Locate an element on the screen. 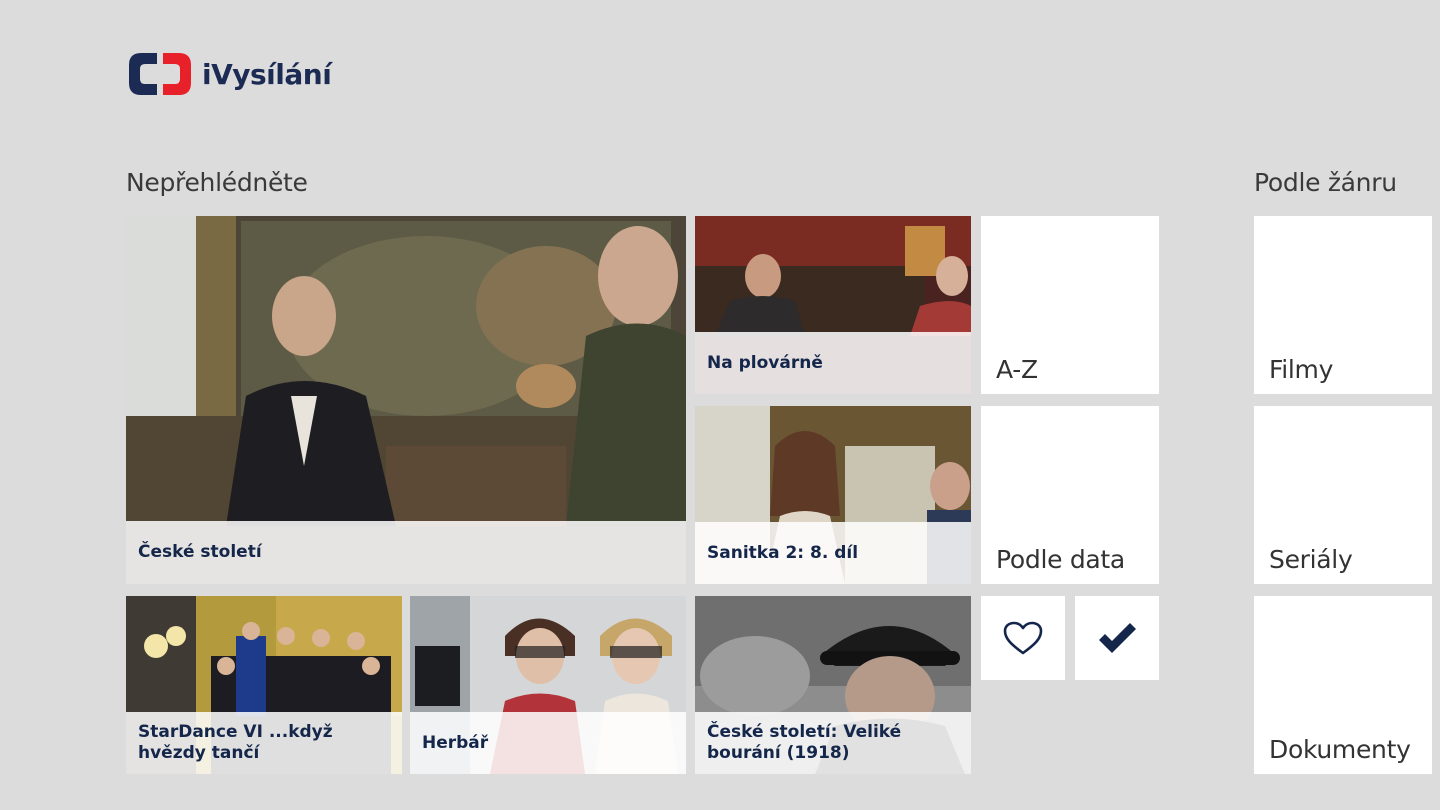 The height and width of the screenshot is (810, 1440). app-logo: iVysílání is located at coordinates (229, 74).